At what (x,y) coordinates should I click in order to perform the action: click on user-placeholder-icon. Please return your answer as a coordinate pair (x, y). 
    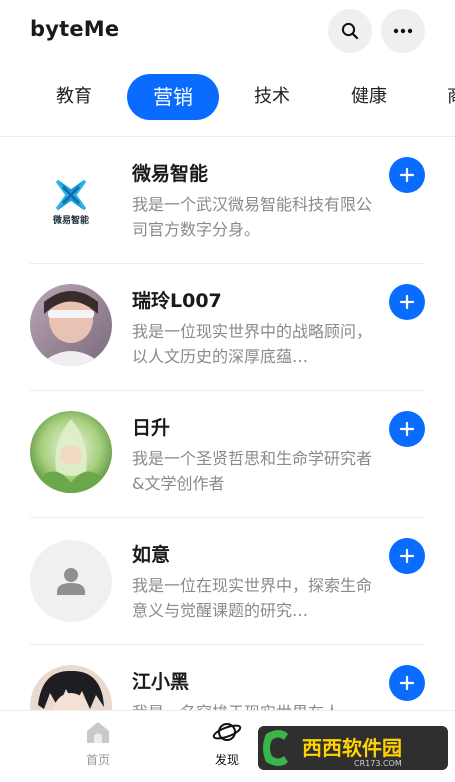
    Looking at the image, I should click on (71, 581).